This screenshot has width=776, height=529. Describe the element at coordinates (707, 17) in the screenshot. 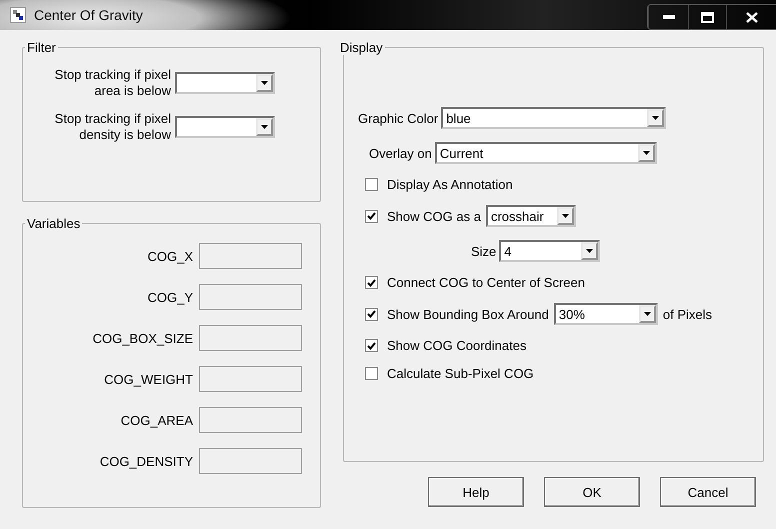

I see `maximize-icon` at that location.